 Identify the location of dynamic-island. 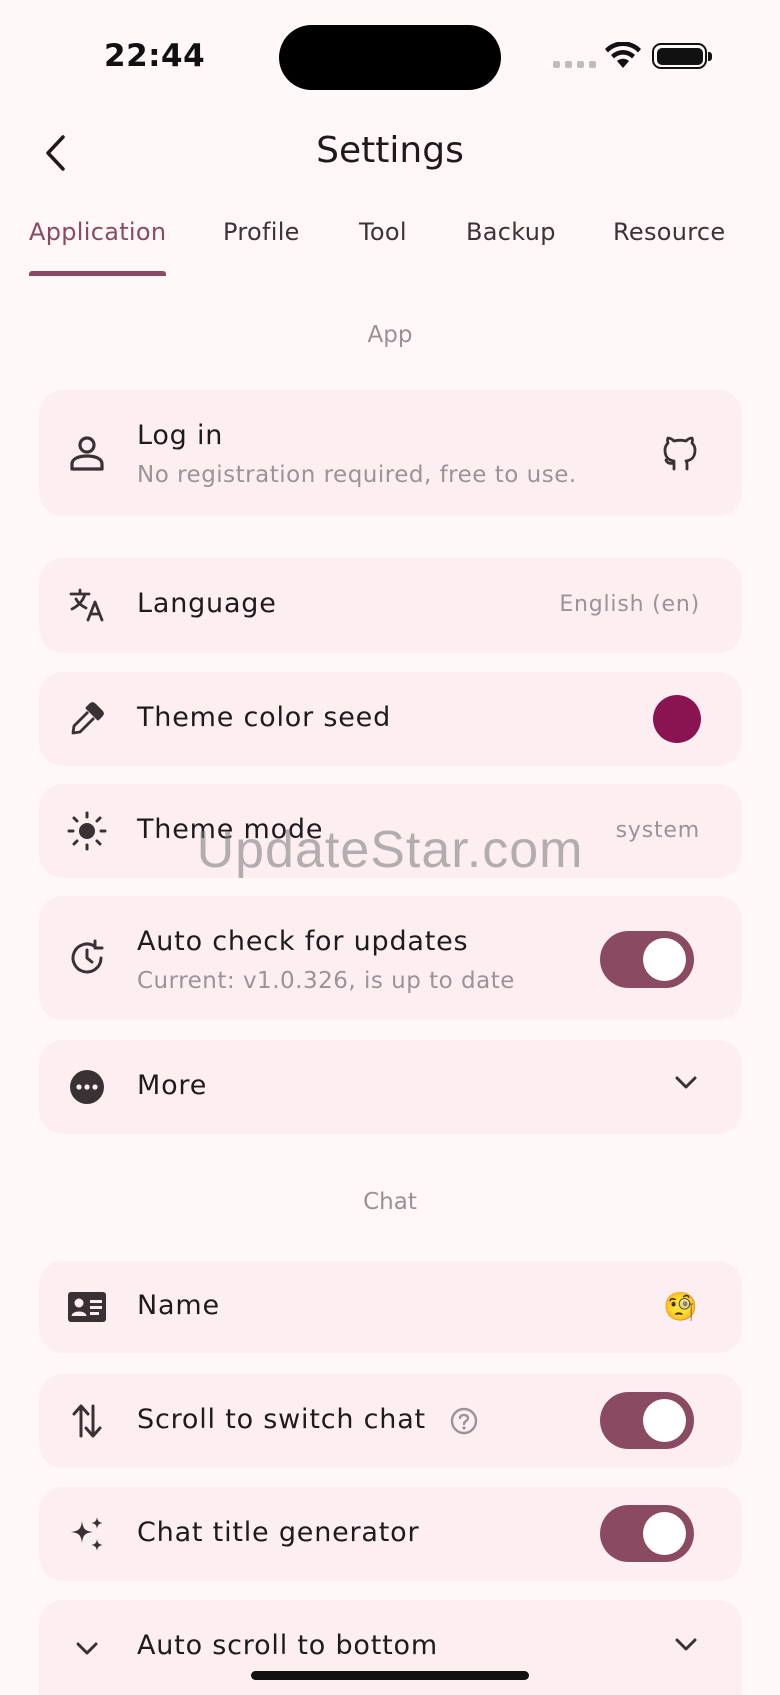
(390, 57).